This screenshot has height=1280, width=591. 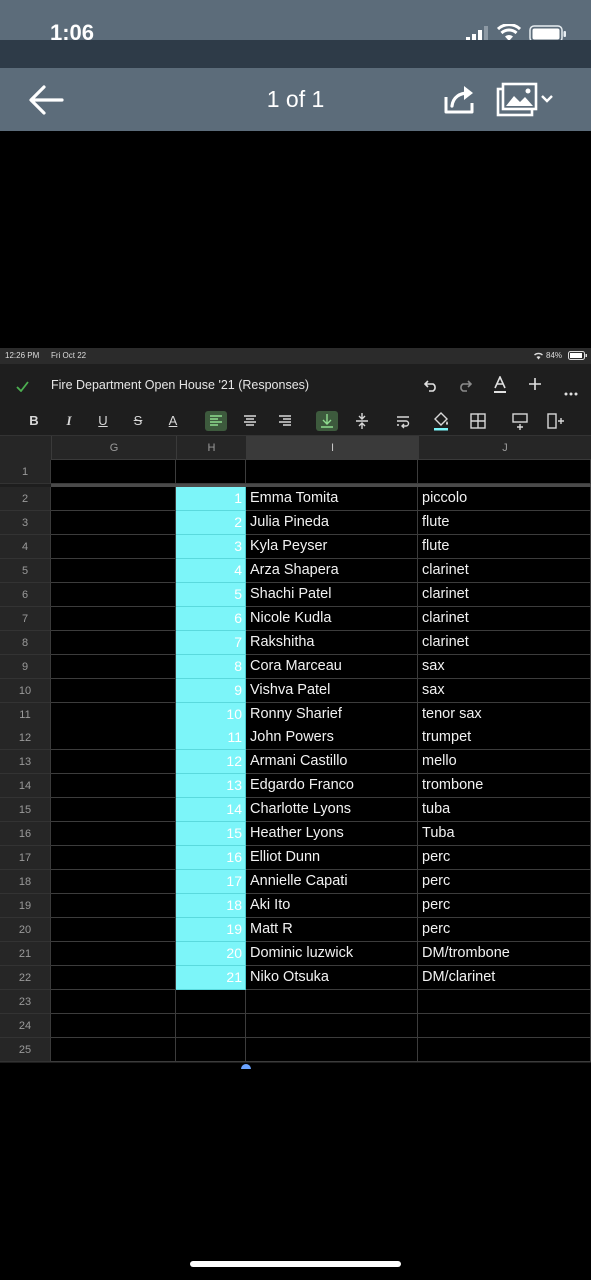 What do you see at coordinates (216, 421) in the screenshot?
I see `align-left-icon` at bounding box center [216, 421].